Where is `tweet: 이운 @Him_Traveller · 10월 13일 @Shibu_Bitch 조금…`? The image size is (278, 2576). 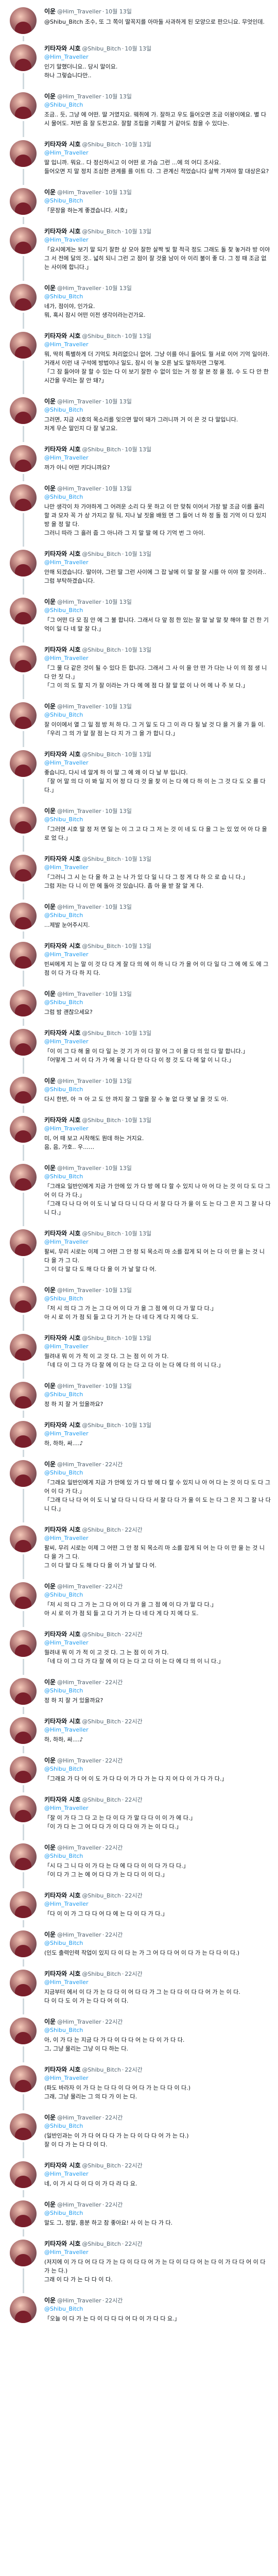 tweet: 이운 @Him_Traveller · 10월 13일 @Shibu_Bitch 조금… is located at coordinates (139, 112).